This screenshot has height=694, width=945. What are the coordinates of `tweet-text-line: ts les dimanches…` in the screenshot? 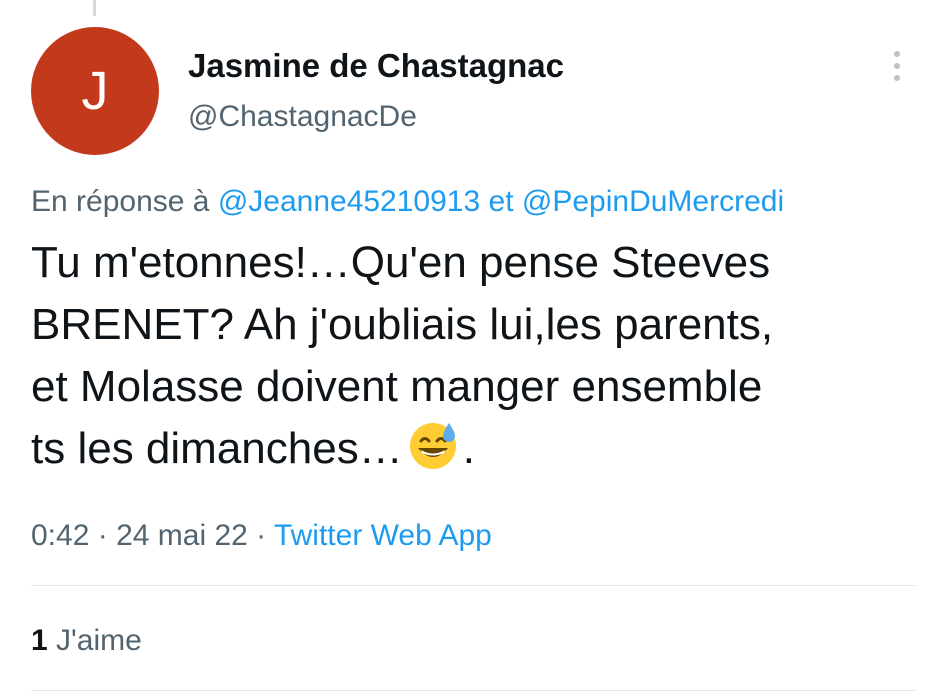 It's located at (217, 448).